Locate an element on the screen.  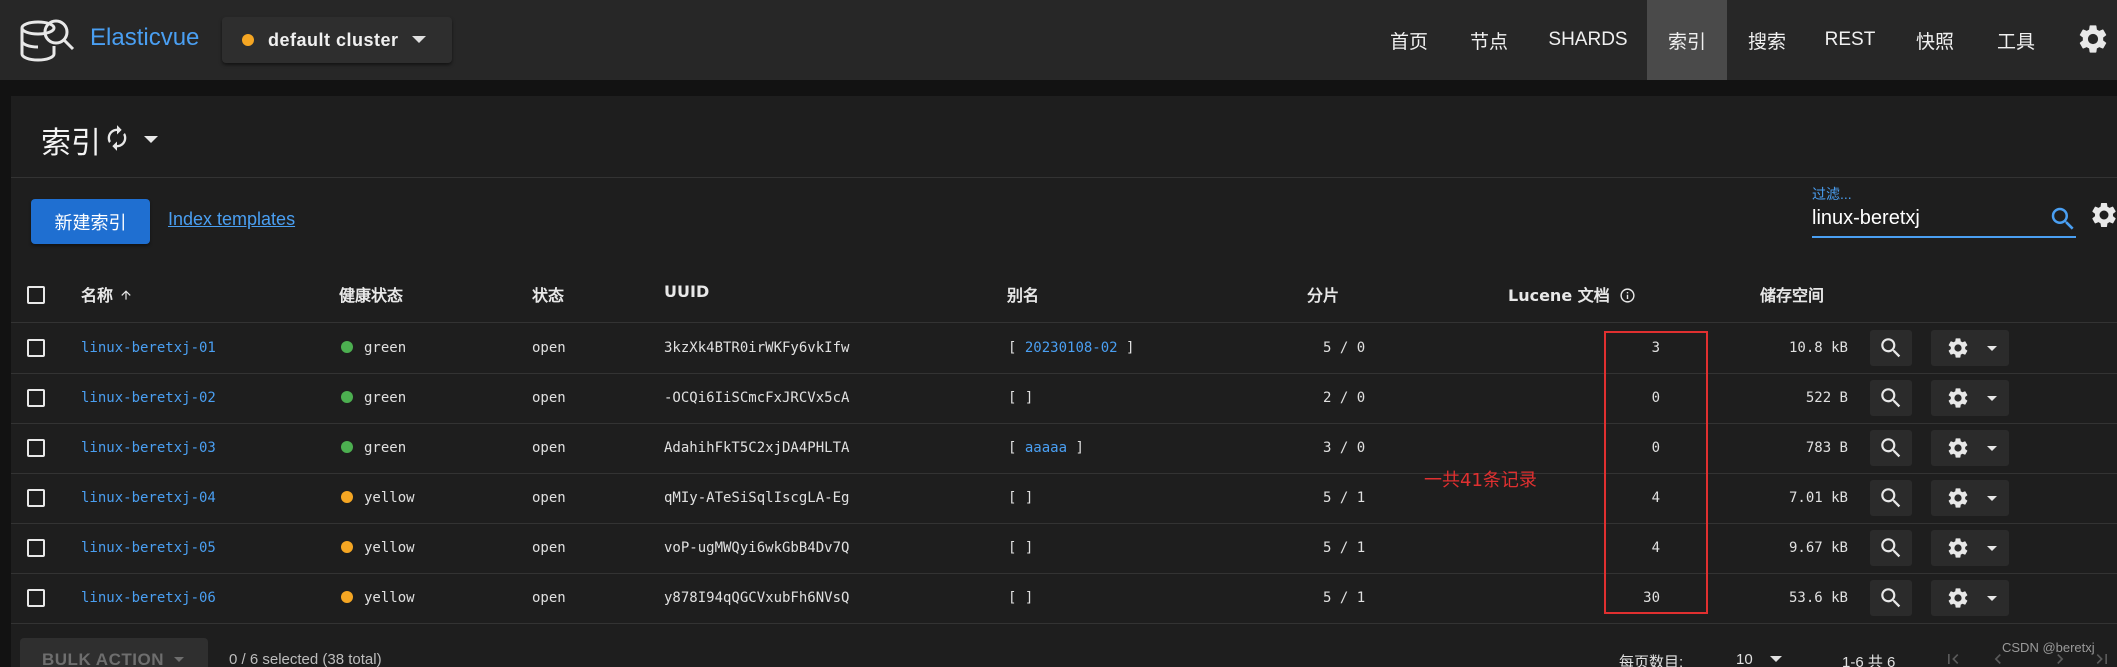
brand-name: Elasticvue is located at coordinates (144, 38).